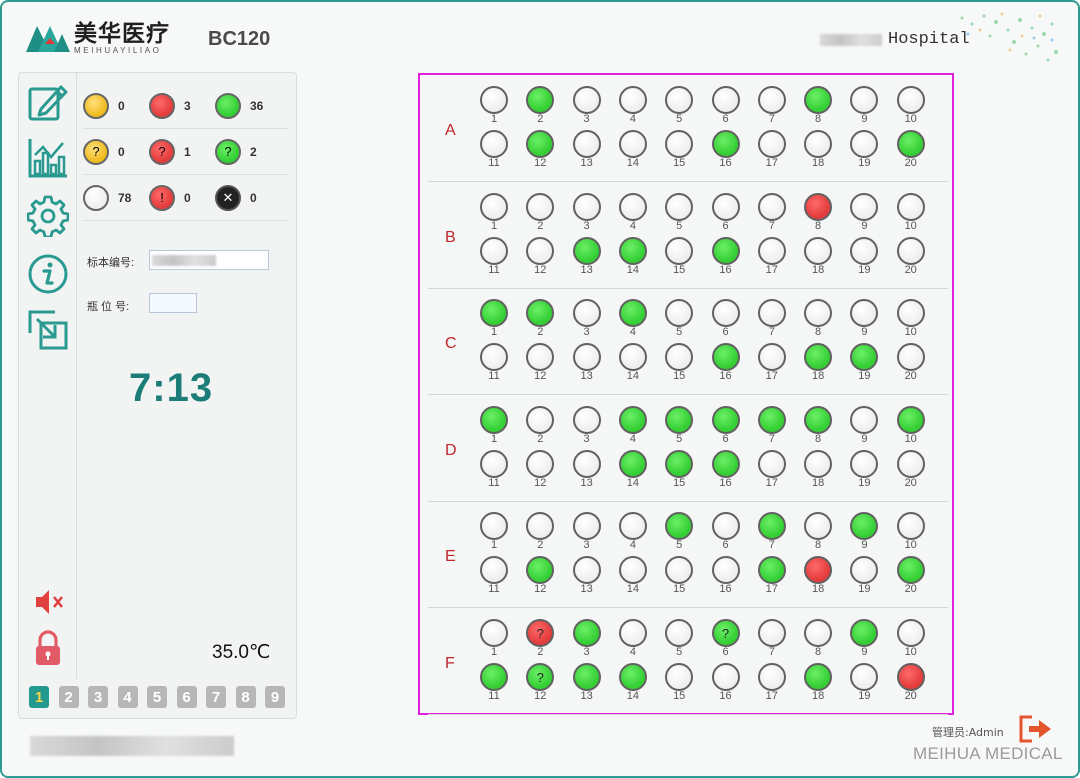 The height and width of the screenshot is (778, 1080). What do you see at coordinates (48, 649) in the screenshot?
I see `lock-icon` at bounding box center [48, 649].